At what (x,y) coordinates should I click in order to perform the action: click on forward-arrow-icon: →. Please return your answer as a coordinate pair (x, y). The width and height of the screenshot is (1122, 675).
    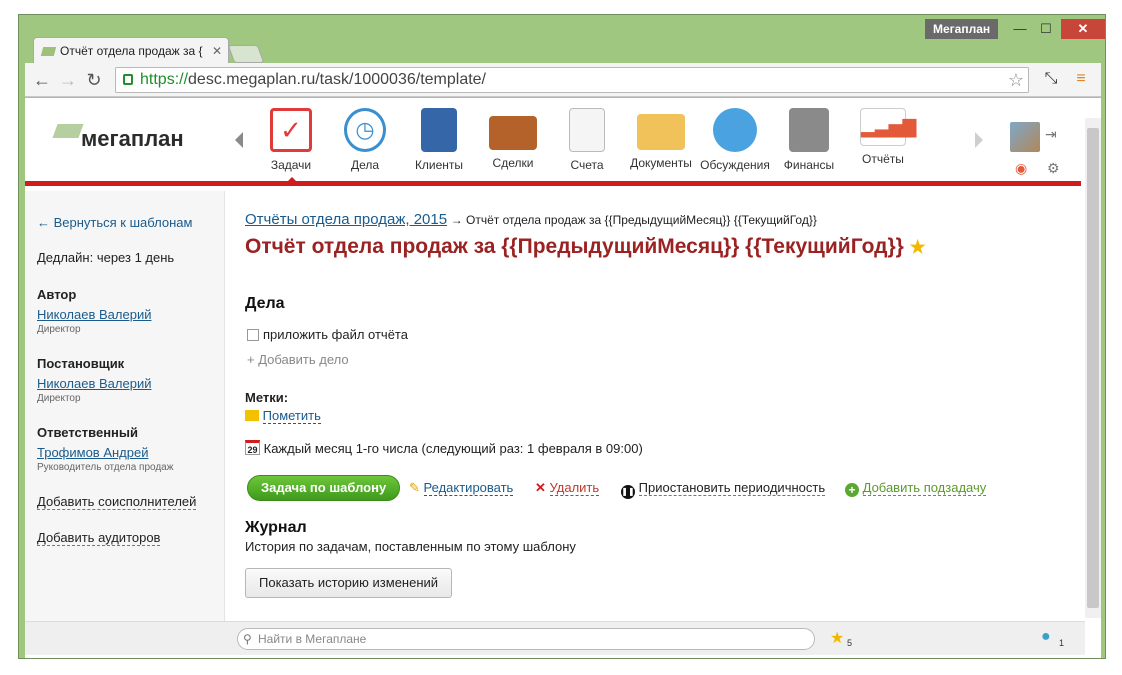
    Looking at the image, I should click on (68, 80).